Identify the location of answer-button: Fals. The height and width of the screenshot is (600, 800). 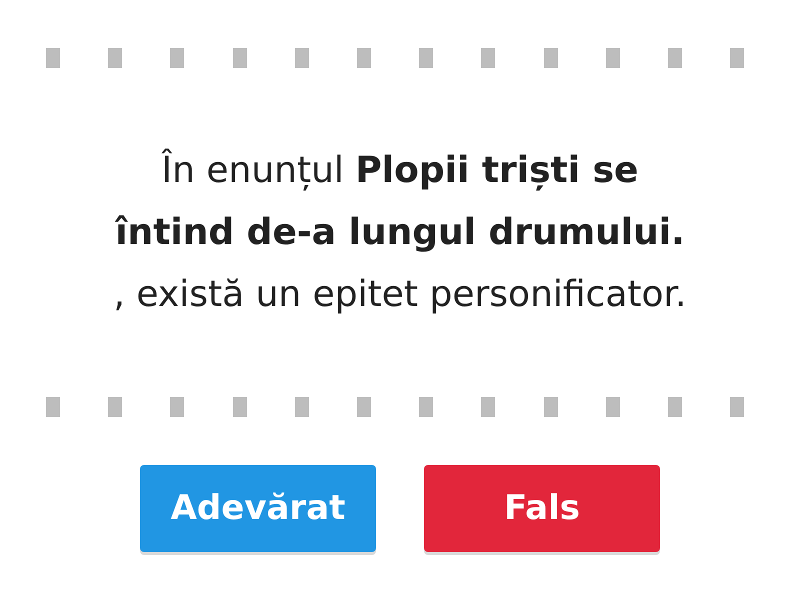
(542, 508).